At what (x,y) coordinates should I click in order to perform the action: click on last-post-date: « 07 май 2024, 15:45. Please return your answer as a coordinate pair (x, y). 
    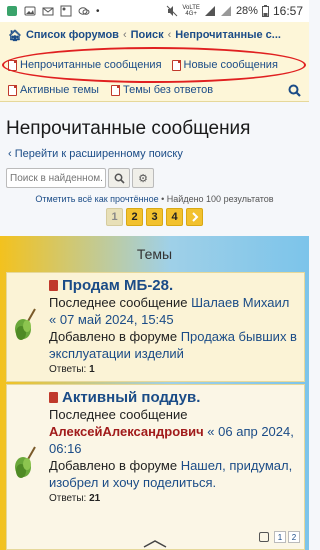
    Looking at the image, I should click on (111, 319).